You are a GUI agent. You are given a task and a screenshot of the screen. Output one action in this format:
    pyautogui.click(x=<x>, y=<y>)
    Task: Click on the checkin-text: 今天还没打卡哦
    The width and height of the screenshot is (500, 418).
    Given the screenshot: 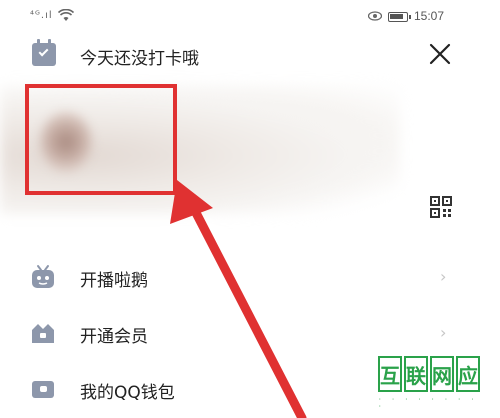 What is the action you would take?
    pyautogui.click(x=139, y=59)
    